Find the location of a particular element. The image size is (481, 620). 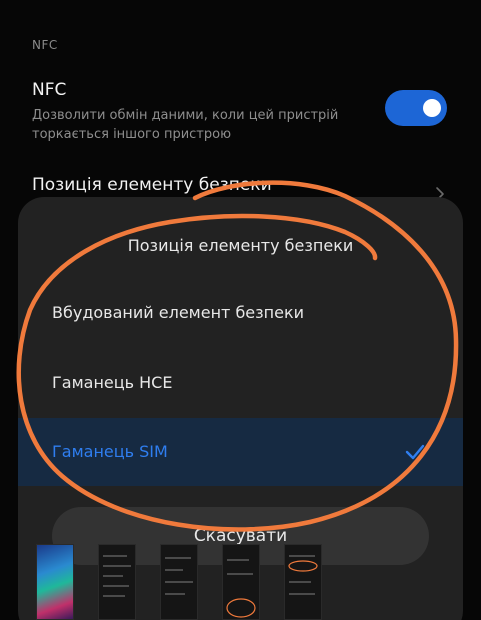

option-label: Гаманець HCE is located at coordinates (112, 382).